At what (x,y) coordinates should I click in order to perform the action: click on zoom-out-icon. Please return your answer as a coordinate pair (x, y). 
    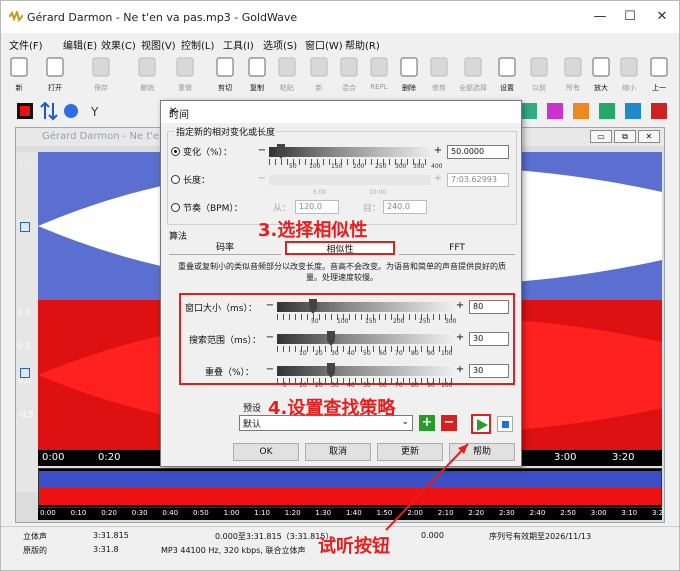
    Looking at the image, I should click on (629, 67).